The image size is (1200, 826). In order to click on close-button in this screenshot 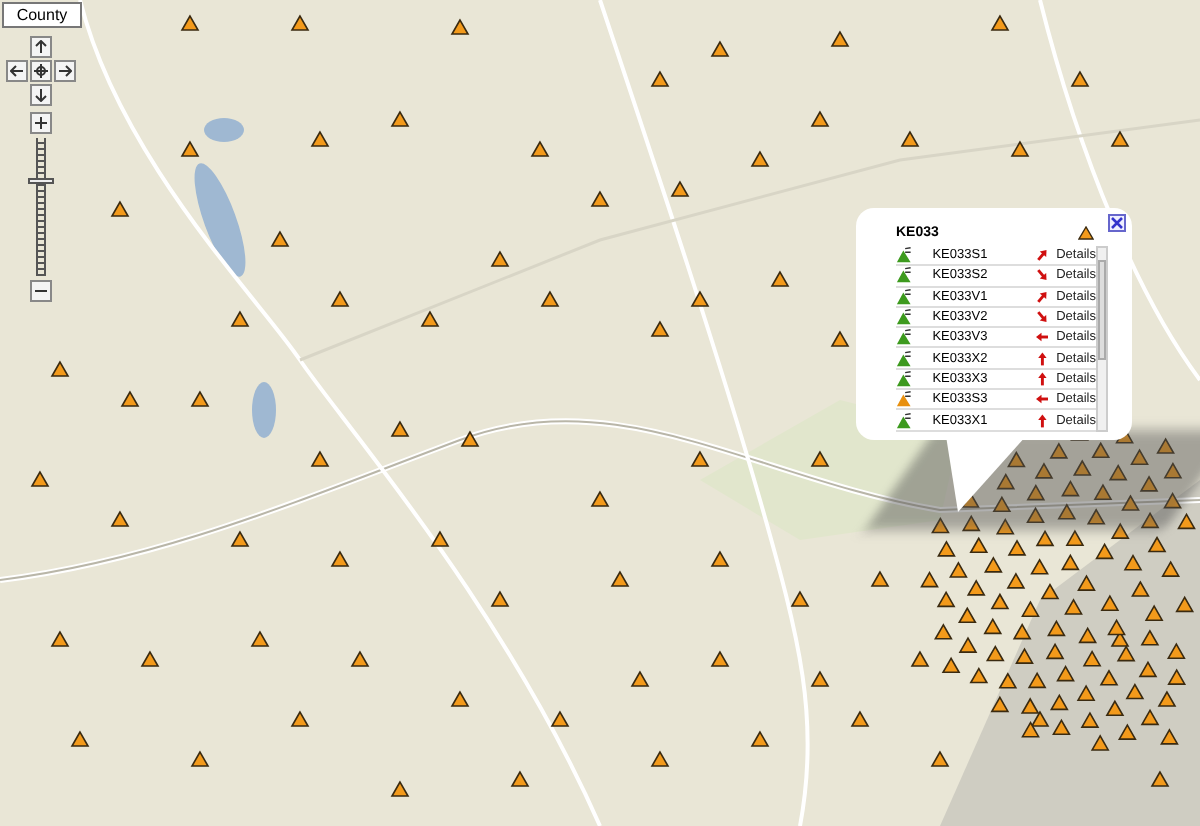, I will do `click(1117, 223)`.